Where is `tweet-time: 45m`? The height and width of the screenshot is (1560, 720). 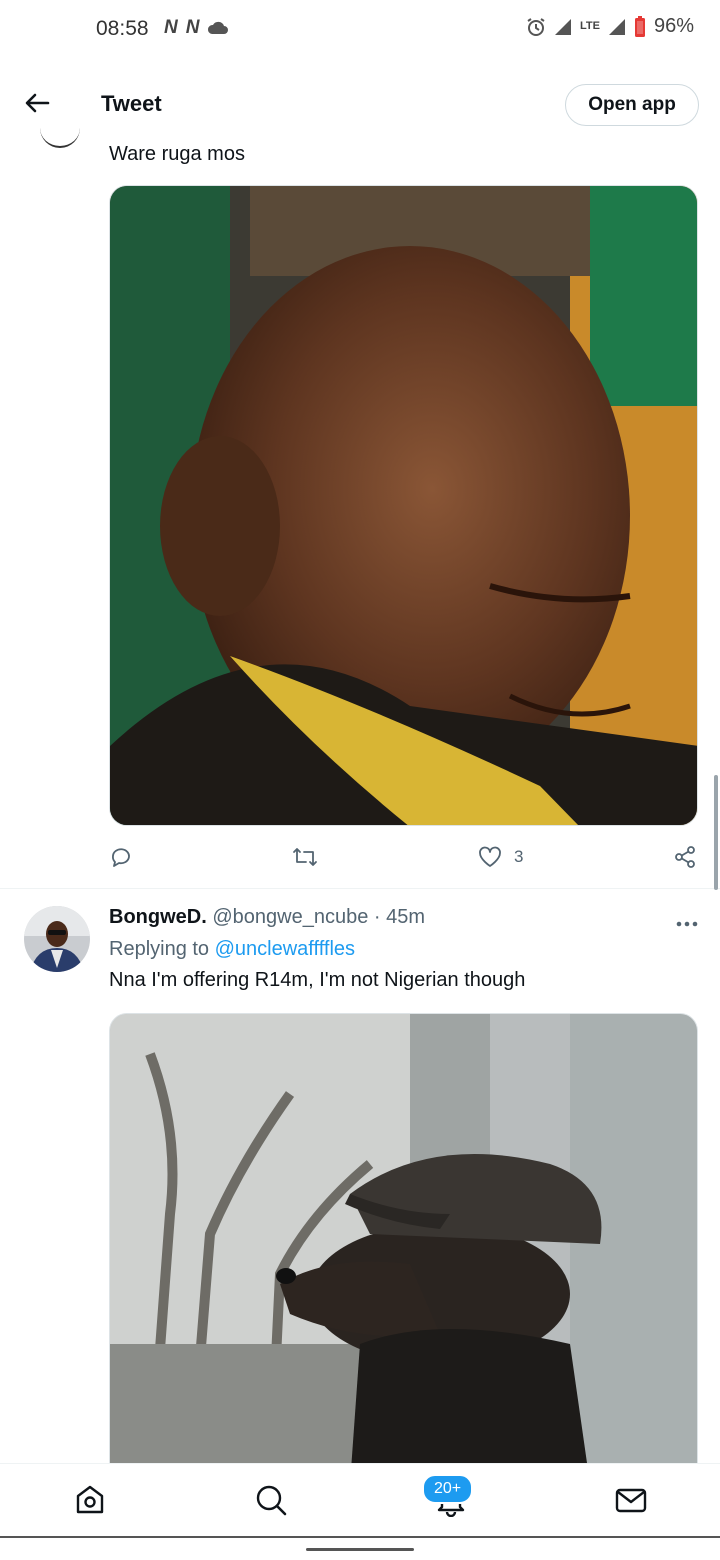
tweet-time: 45m is located at coordinates (405, 917).